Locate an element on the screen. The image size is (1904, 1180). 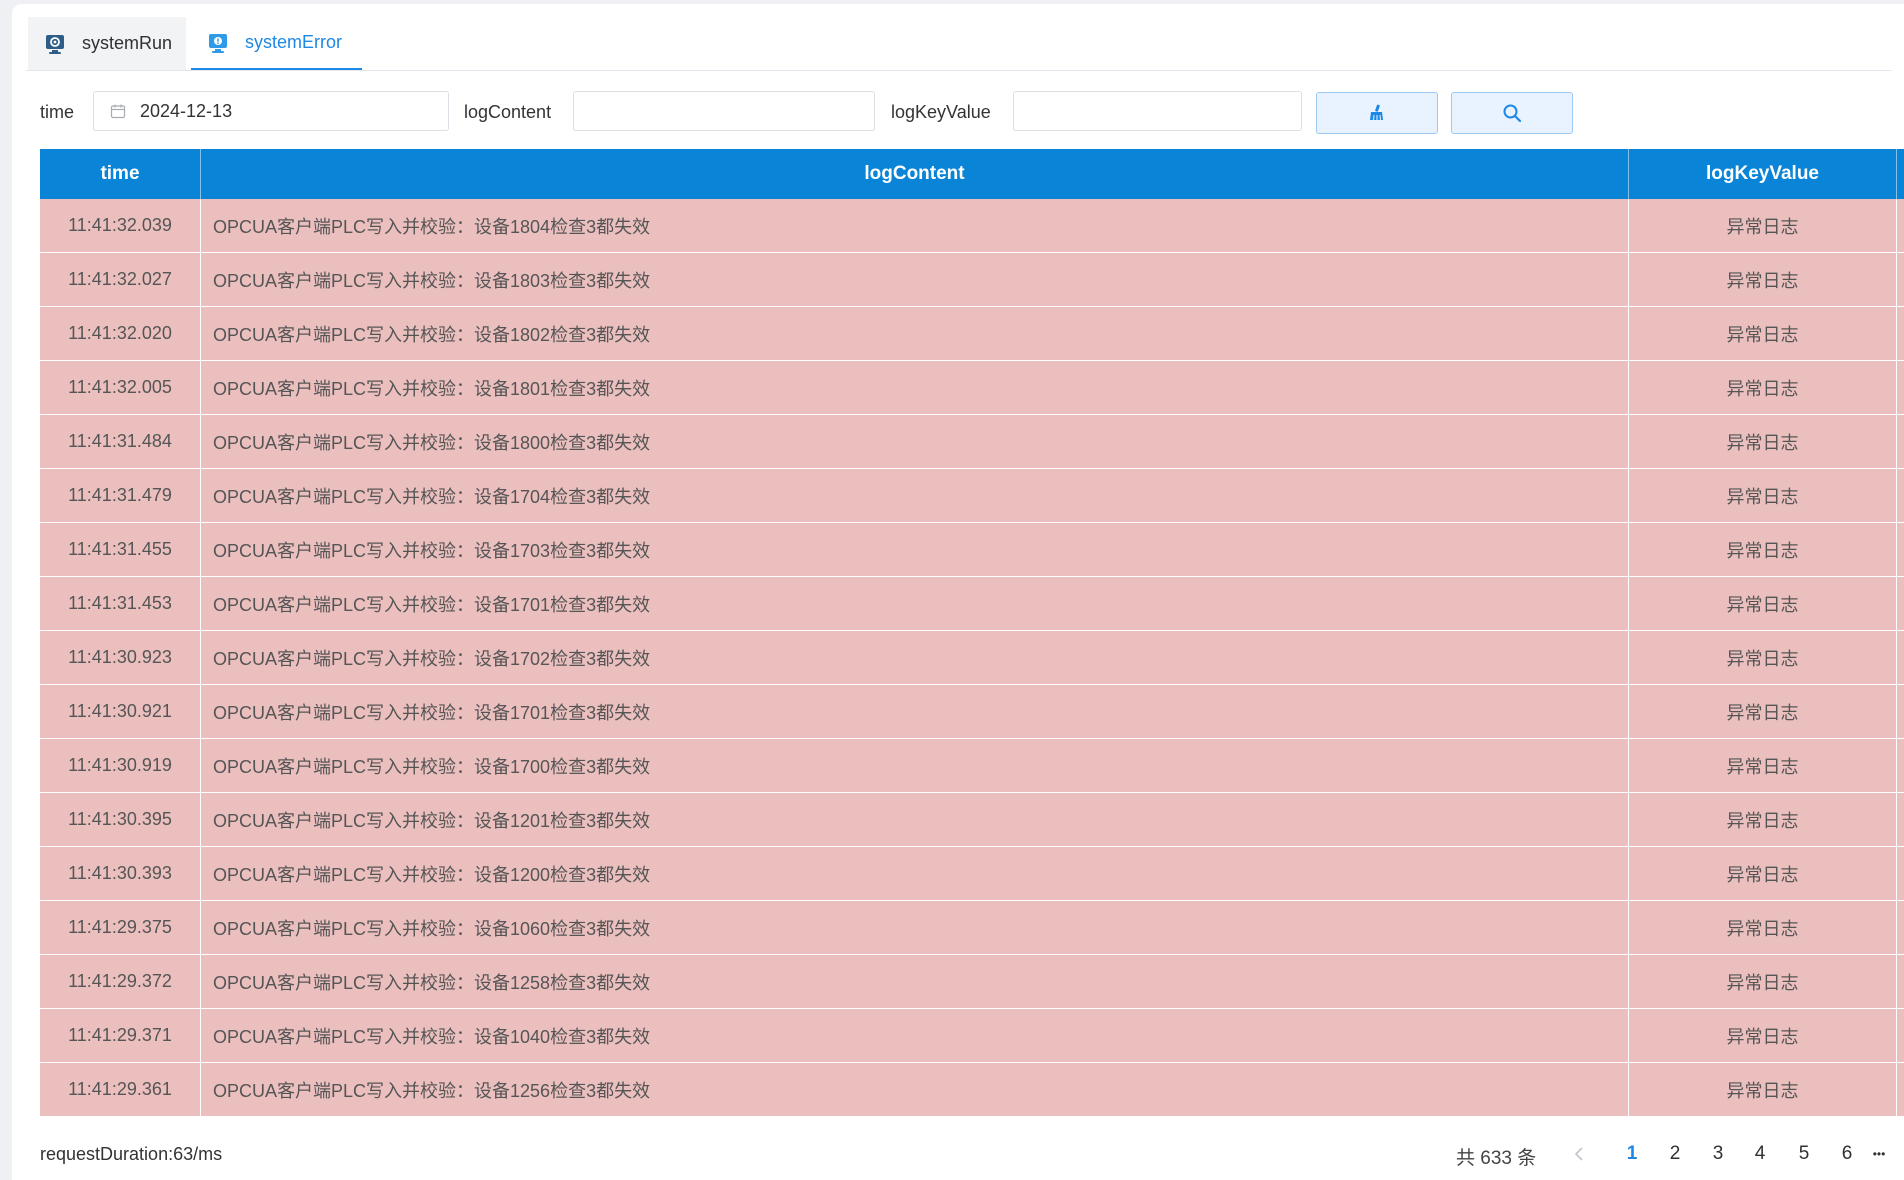
cell-log-content: OPCUA客户端PLC写入并校验：设备1801检查3都失效 is located at coordinates (915, 387).